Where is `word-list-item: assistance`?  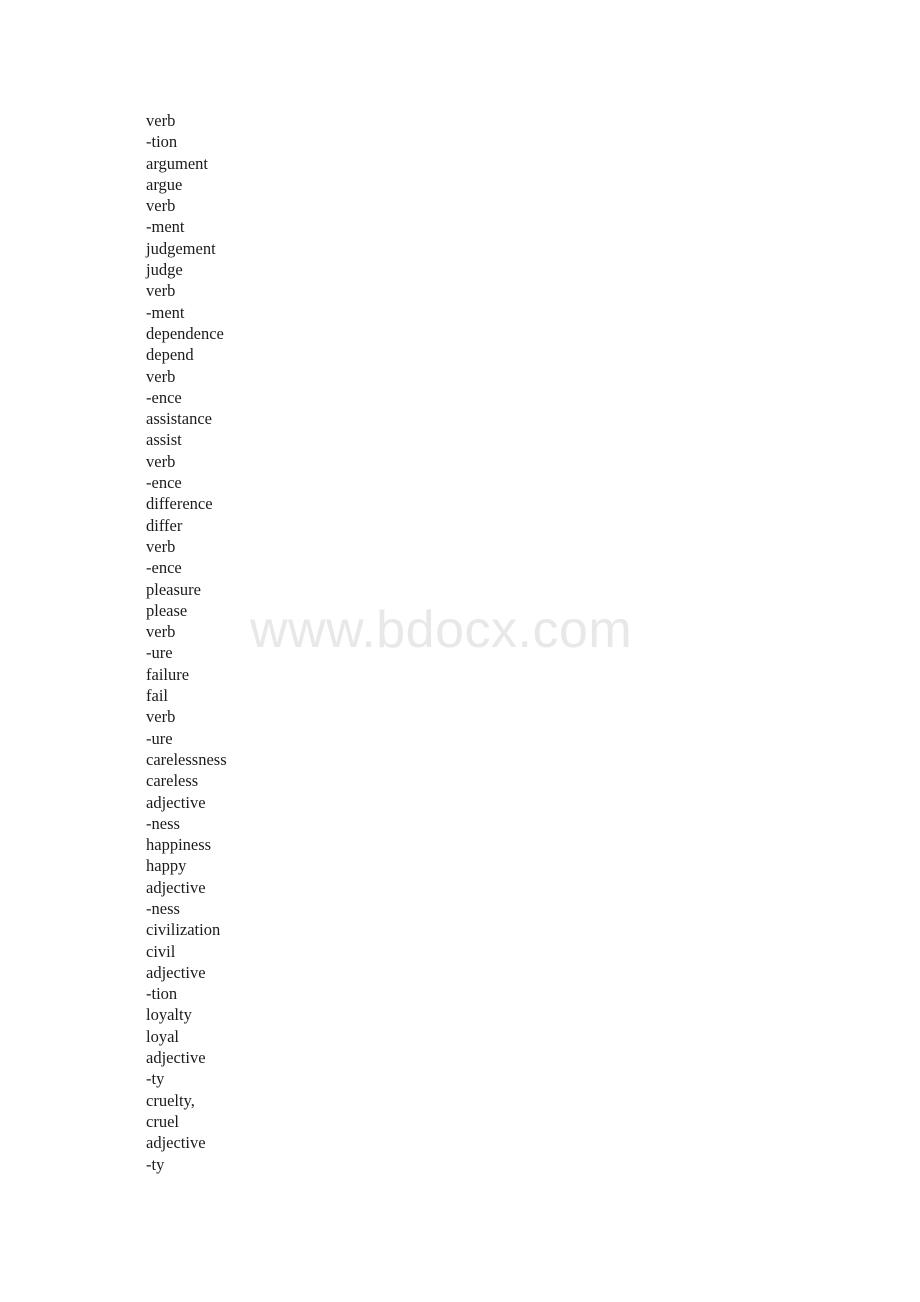
word-list-item: assistance is located at coordinates (179, 419).